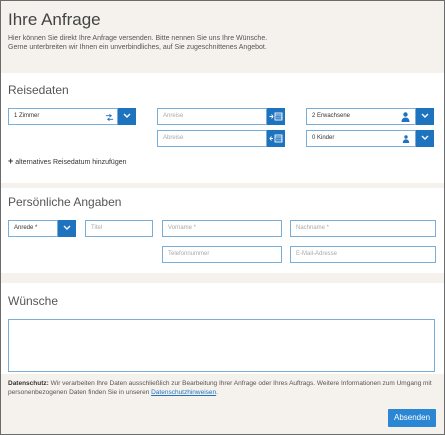 This screenshot has height=435, width=445. I want to click on telefon-placeholder: Telefonnummer, so click(189, 254).